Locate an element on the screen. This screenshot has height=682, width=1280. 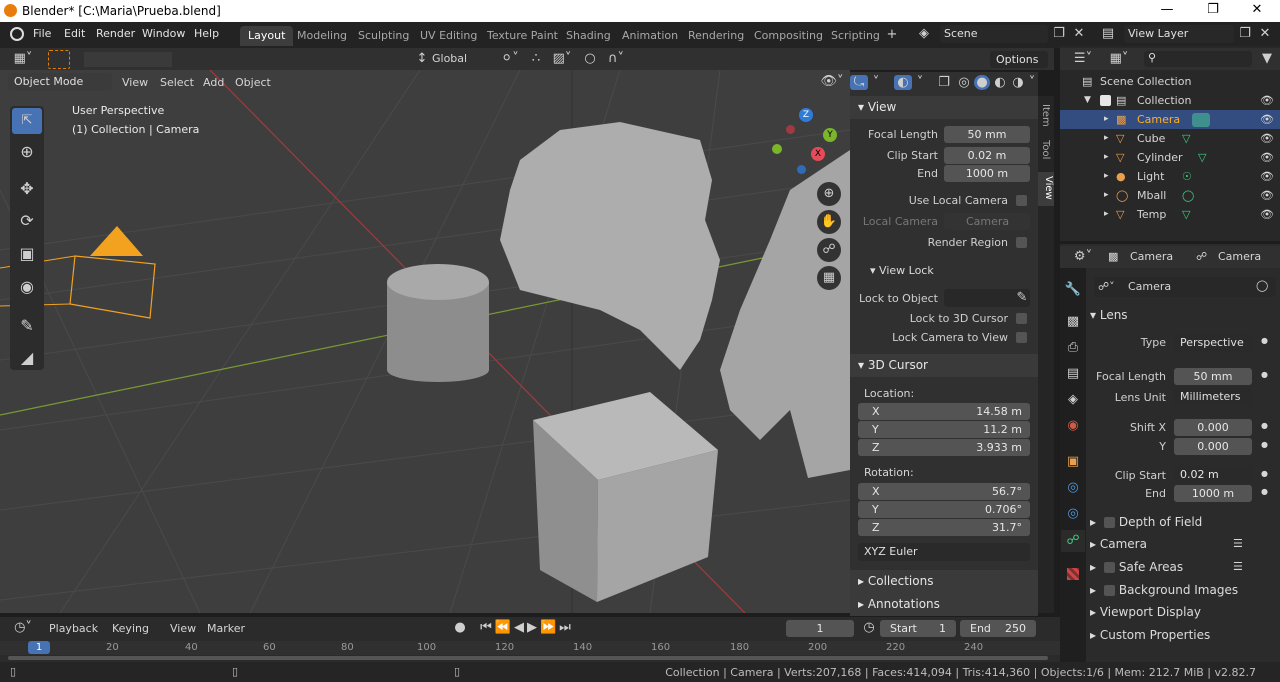
local-camera-field: Camera is located at coordinates (987, 221).